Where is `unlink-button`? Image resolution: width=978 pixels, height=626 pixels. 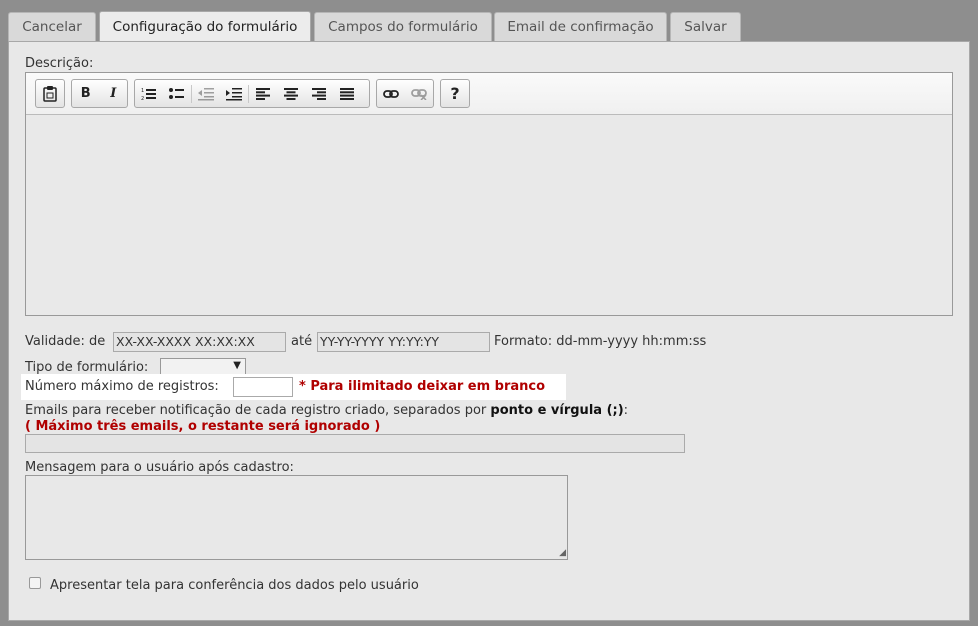 unlink-button is located at coordinates (419, 93).